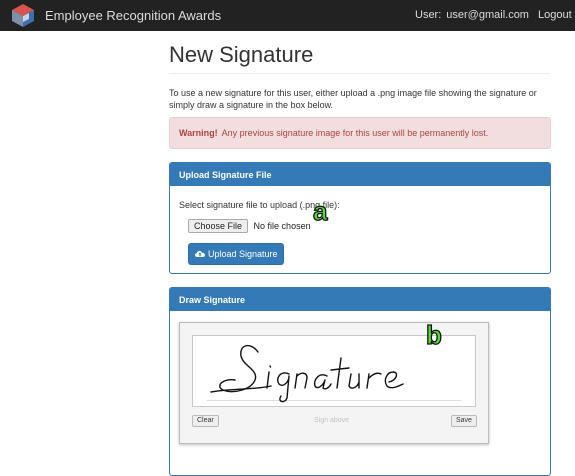 The width and height of the screenshot is (575, 476). What do you see at coordinates (360, 299) in the screenshot?
I see `draw-panel-heading: Draw Signature` at bounding box center [360, 299].